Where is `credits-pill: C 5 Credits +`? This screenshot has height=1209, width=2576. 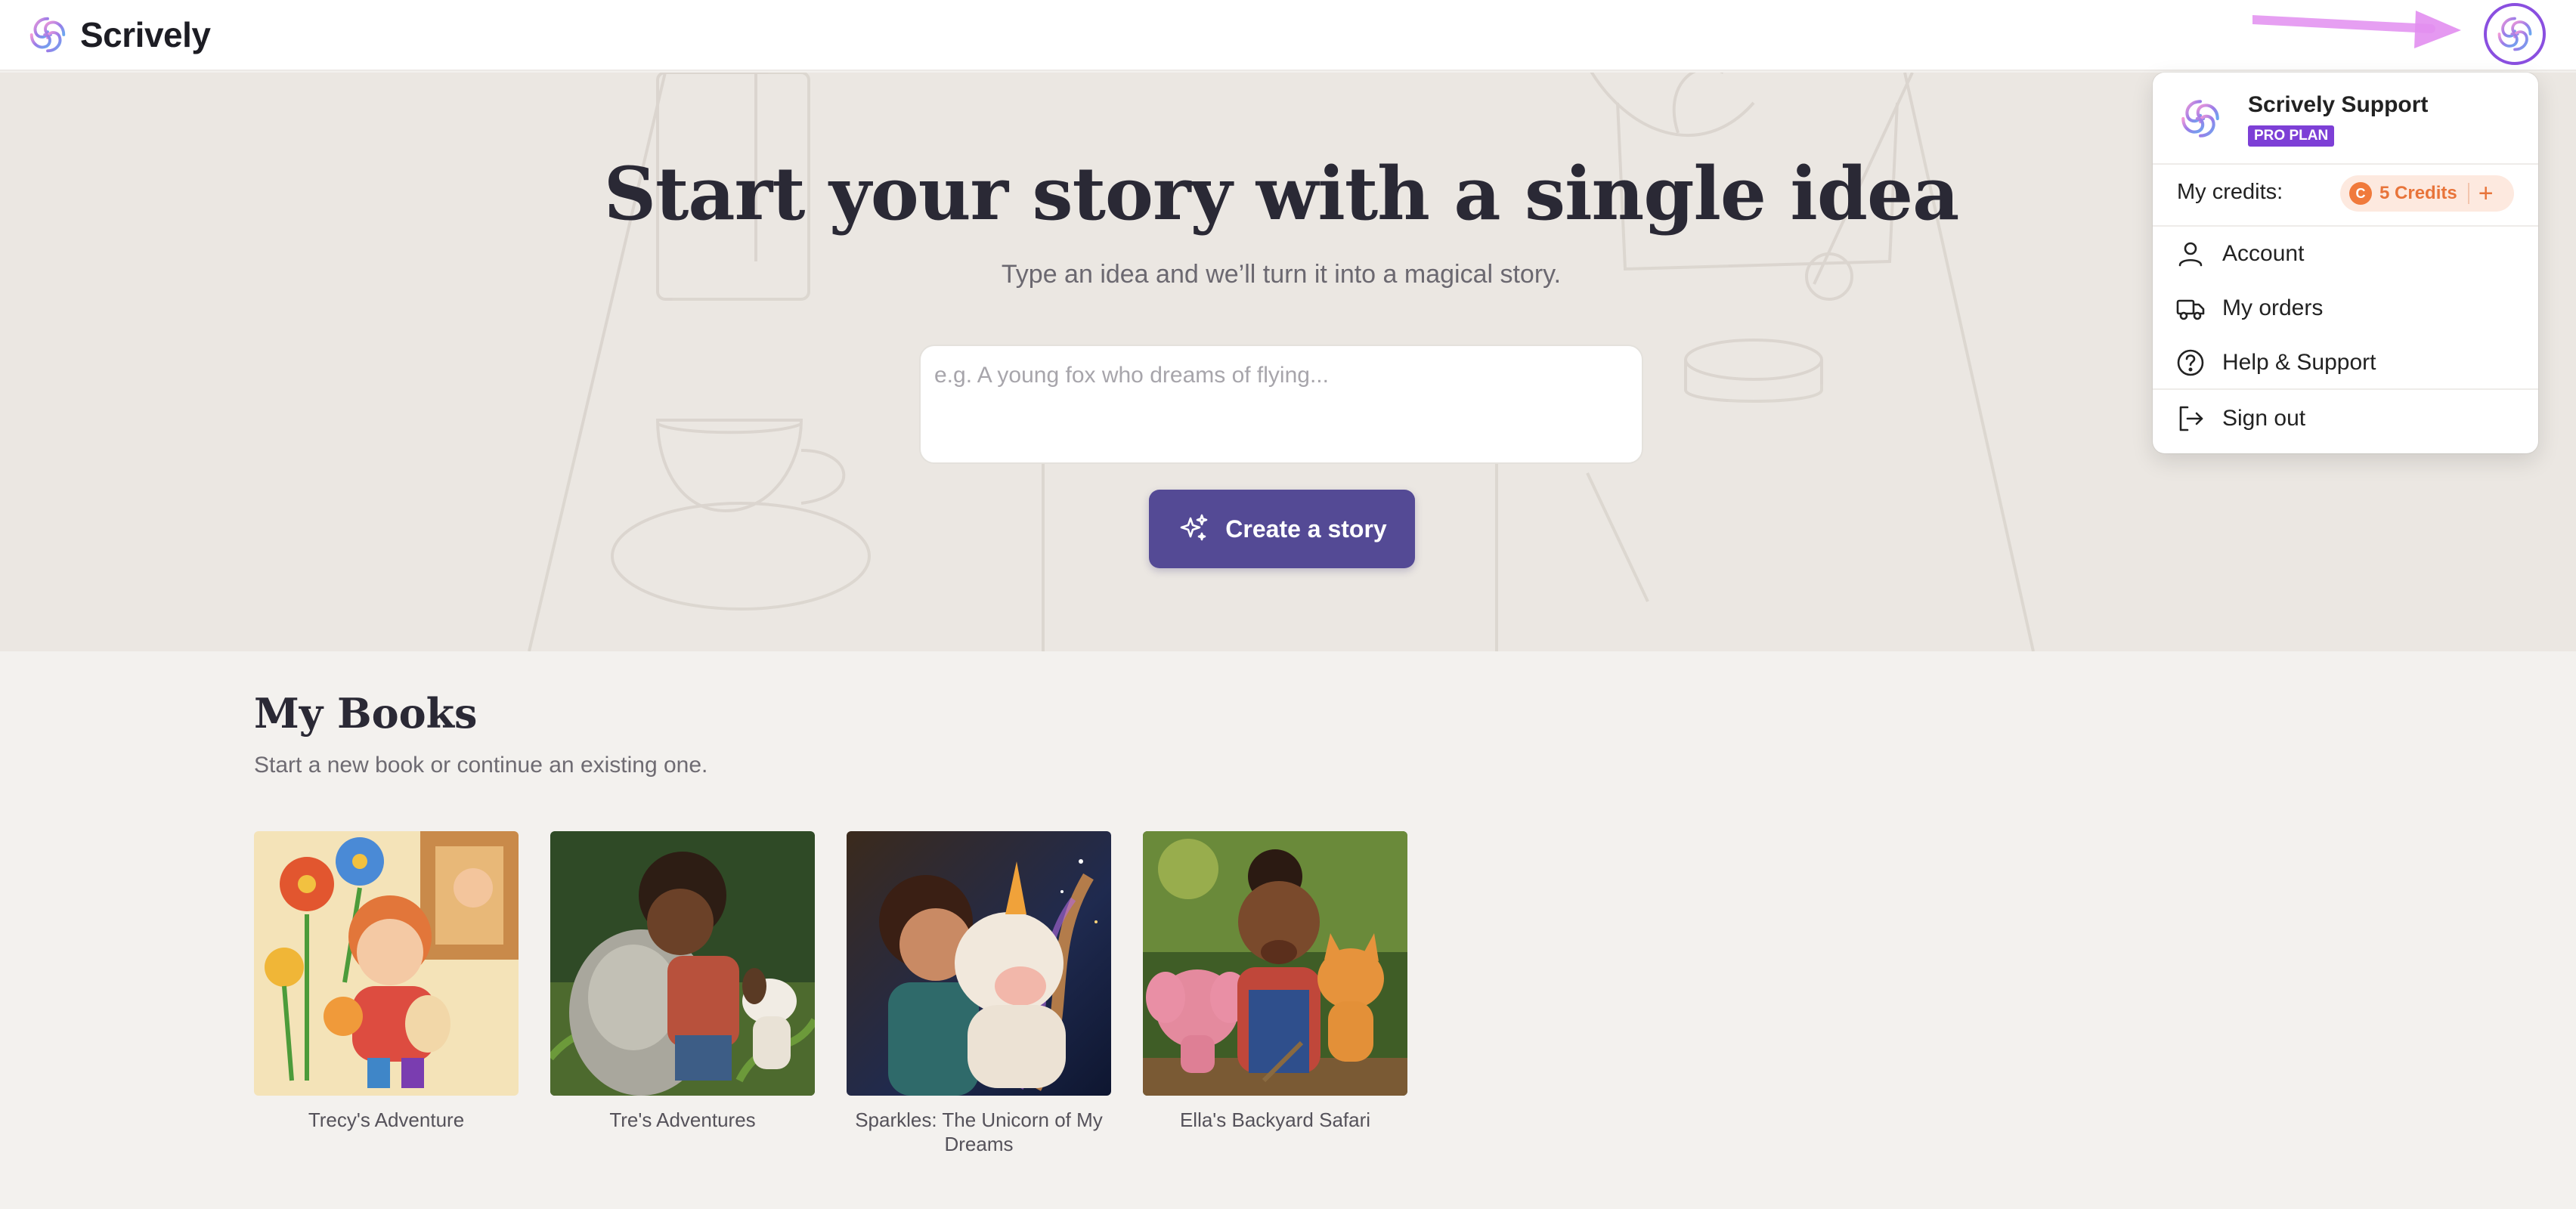 credits-pill: C 5 Credits + is located at coordinates (2427, 194).